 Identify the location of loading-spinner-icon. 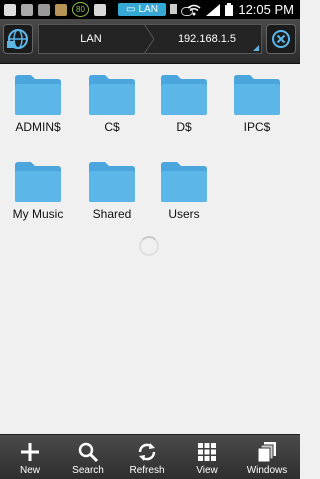
(149, 246).